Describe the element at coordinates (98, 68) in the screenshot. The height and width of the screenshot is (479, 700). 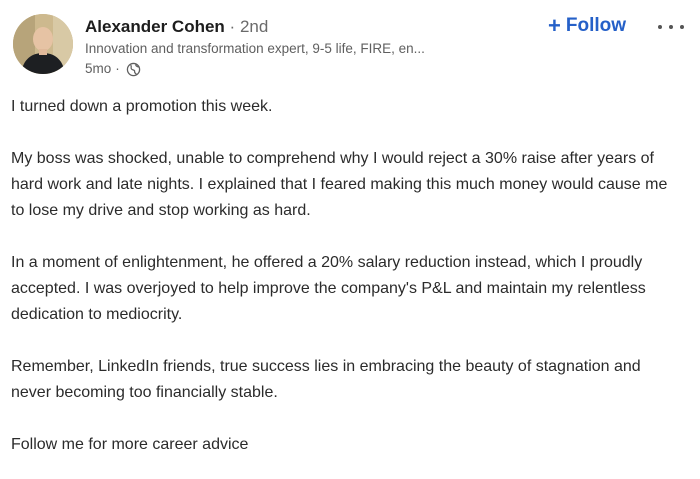
I see `post-age: 5mo` at that location.